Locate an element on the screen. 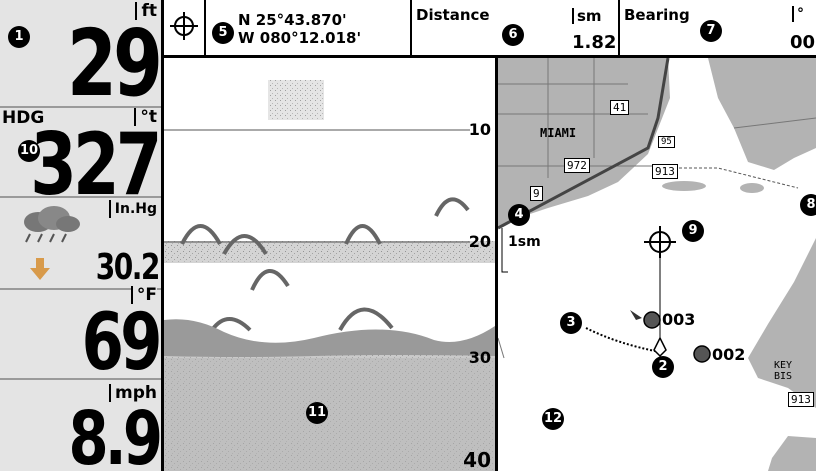  speed-readout: mph 8.9 is located at coordinates (80, 425).